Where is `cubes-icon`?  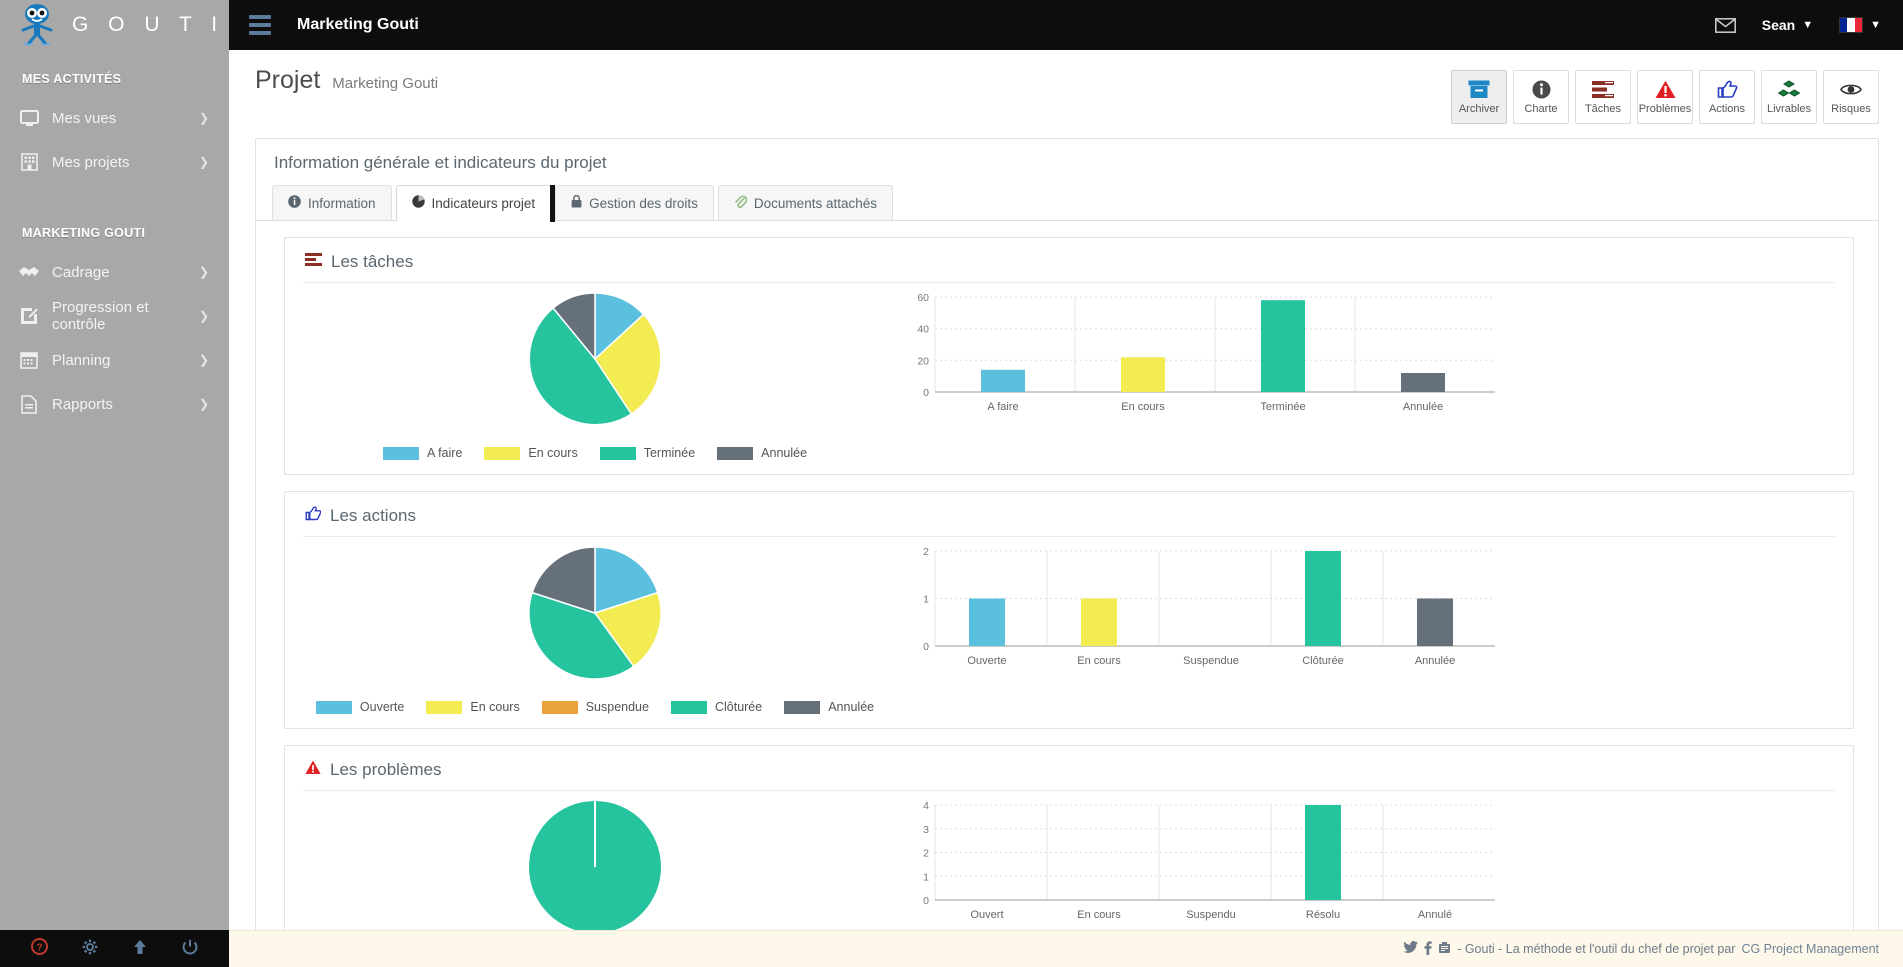 cubes-icon is located at coordinates (1789, 90).